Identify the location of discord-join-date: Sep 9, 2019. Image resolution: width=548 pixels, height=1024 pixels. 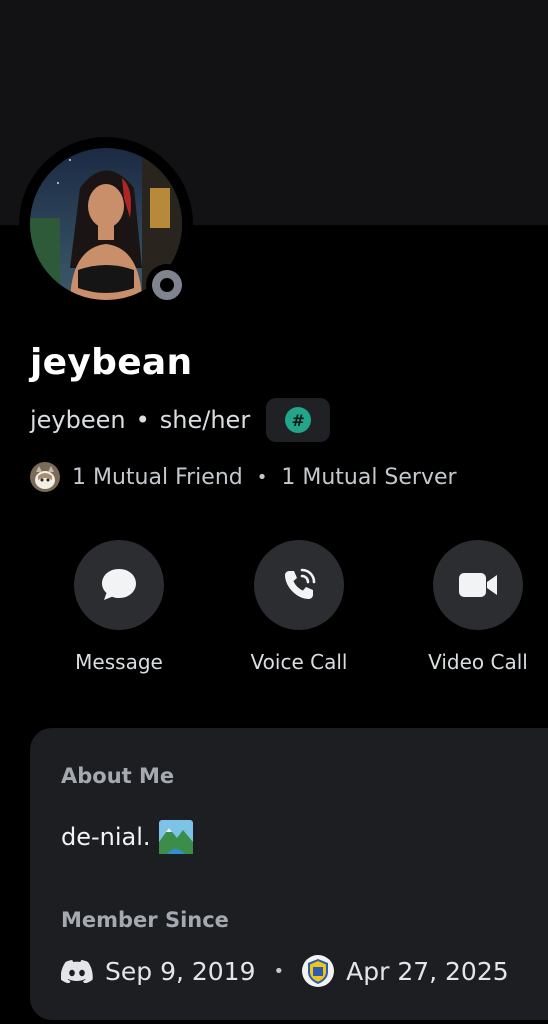
(180, 971).